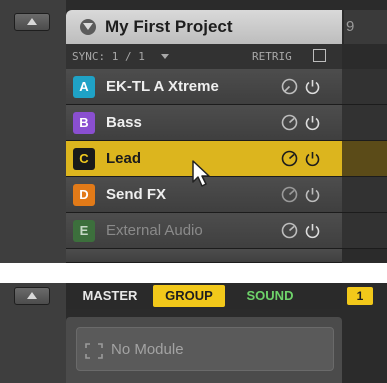  I want to click on group-row-e: E External Audio, so click(204, 231).